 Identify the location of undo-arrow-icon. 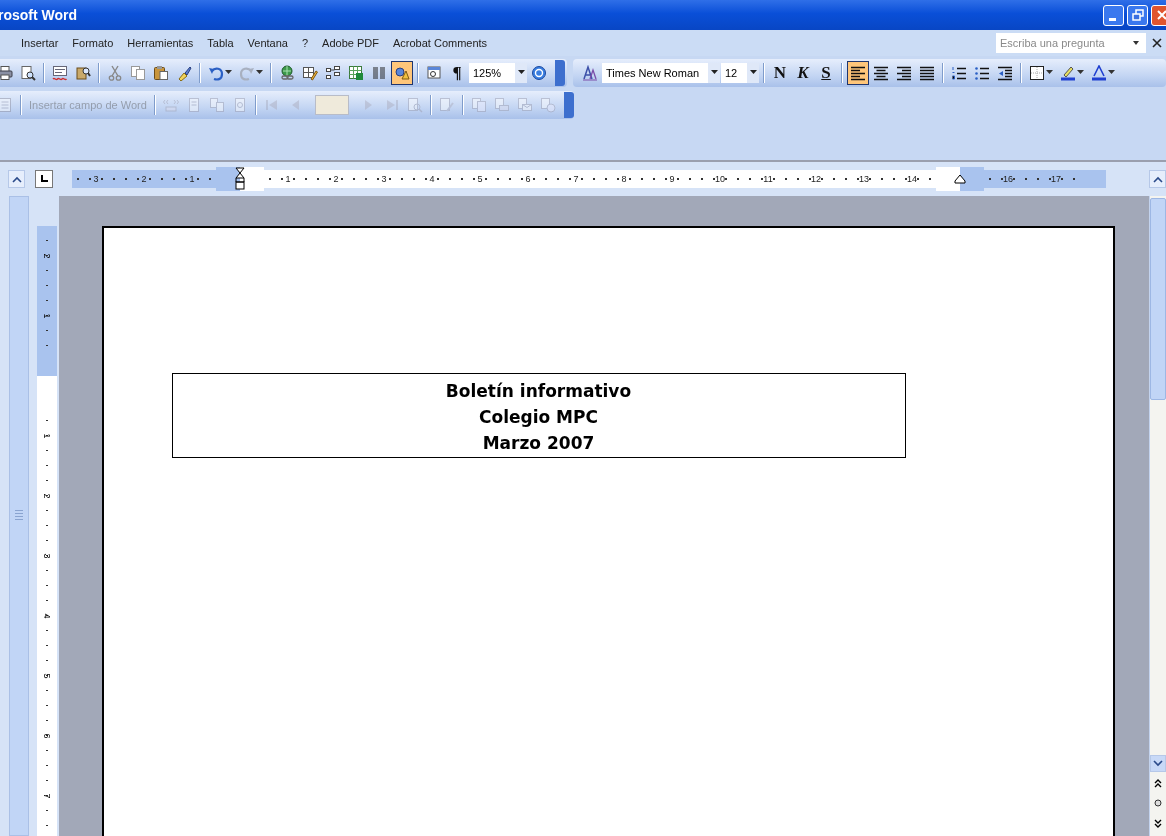
(216, 72).